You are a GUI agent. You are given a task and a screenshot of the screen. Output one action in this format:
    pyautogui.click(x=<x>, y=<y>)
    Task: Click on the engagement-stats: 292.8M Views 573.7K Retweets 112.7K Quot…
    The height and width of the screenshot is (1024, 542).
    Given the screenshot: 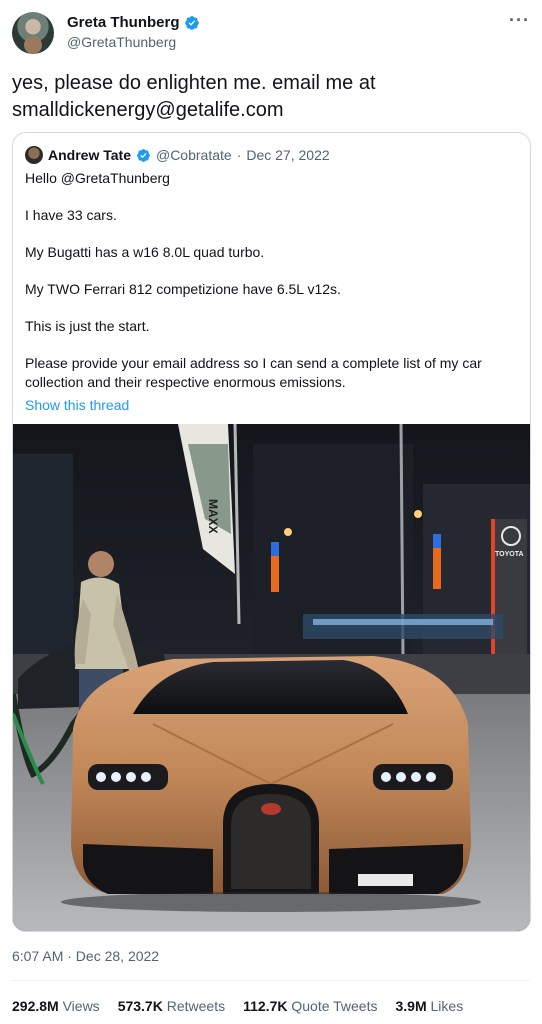 What is the action you would take?
    pyautogui.click(x=237, y=1006)
    